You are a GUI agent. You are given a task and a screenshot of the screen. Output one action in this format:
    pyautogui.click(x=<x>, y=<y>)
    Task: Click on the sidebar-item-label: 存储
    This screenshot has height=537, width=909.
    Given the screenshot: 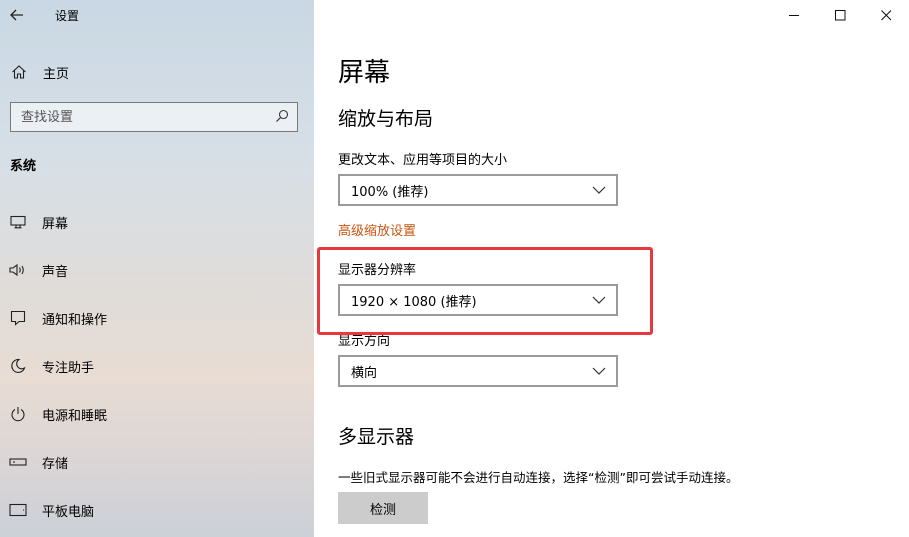 What is the action you would take?
    pyautogui.click(x=55, y=464)
    